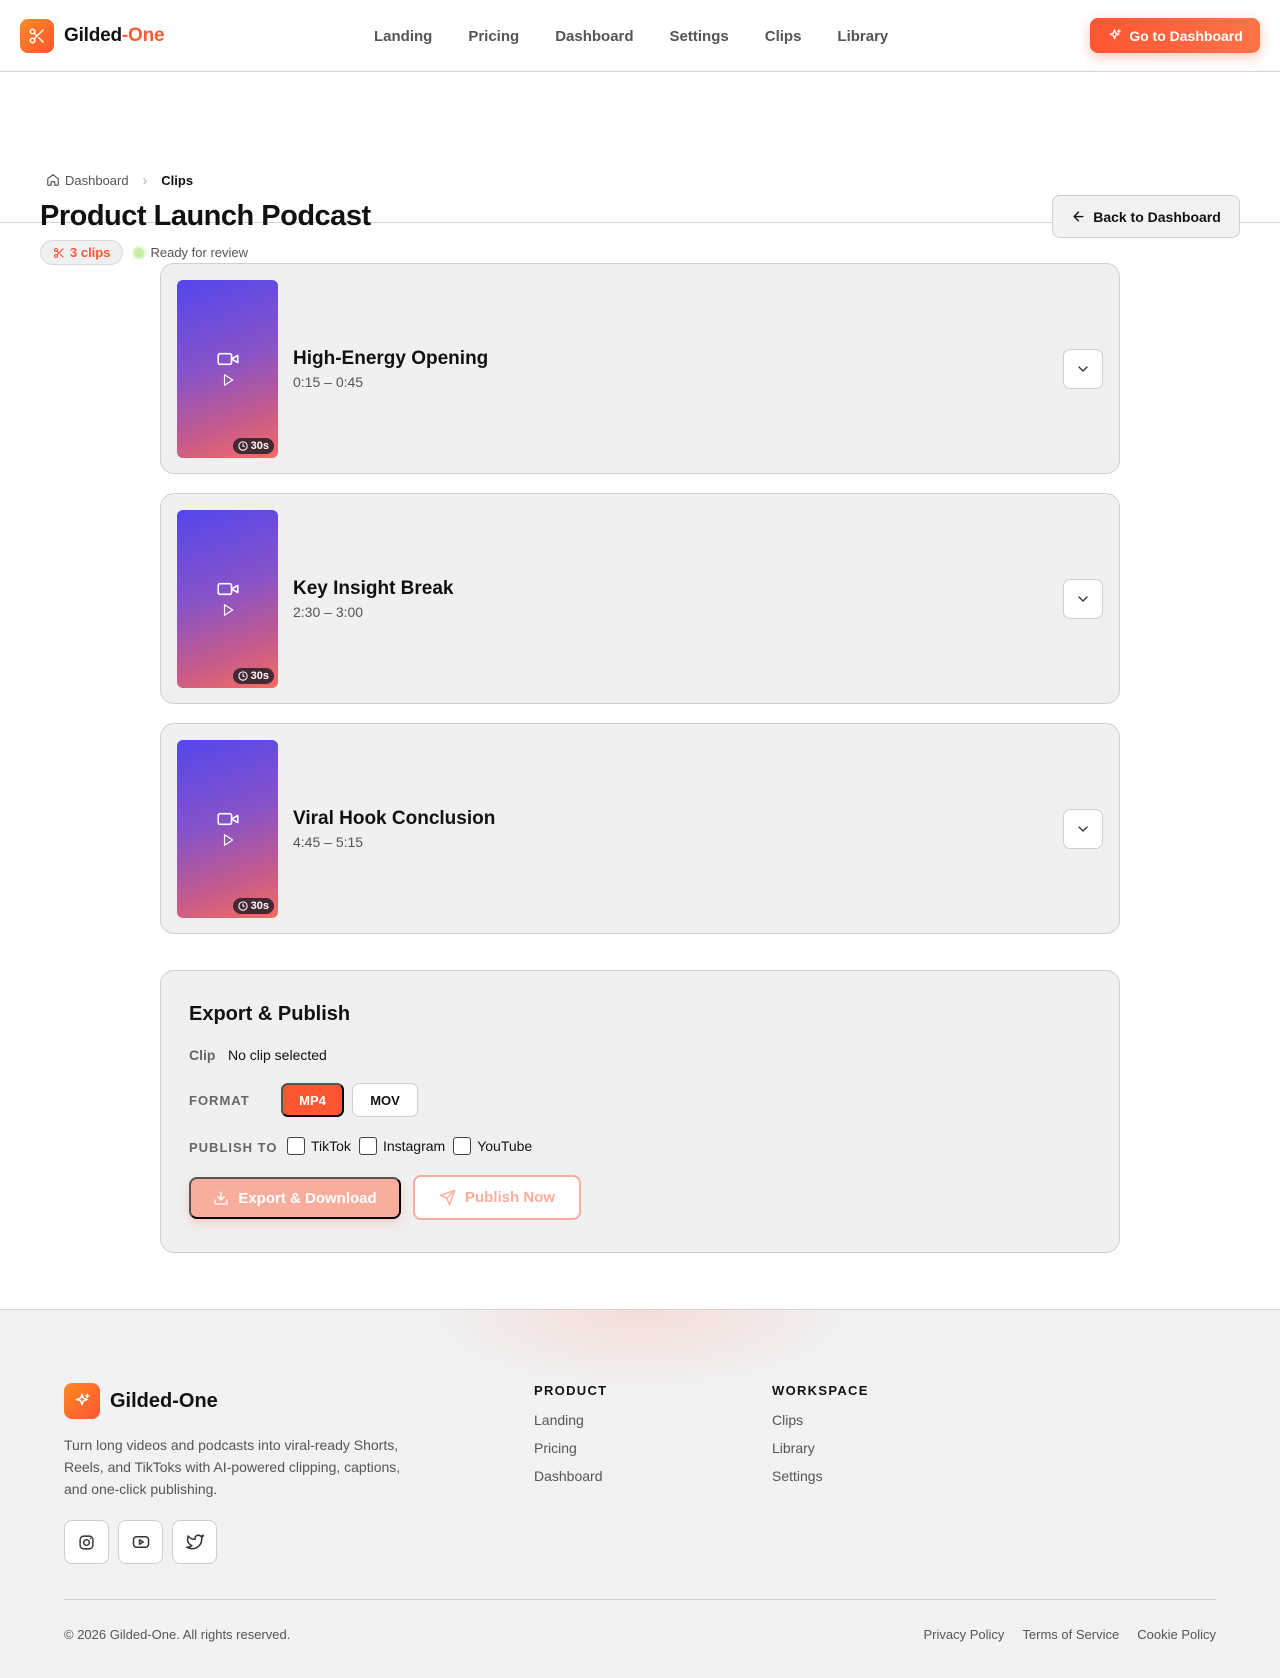  I want to click on instagram-checkbox, so click(367, 1146).